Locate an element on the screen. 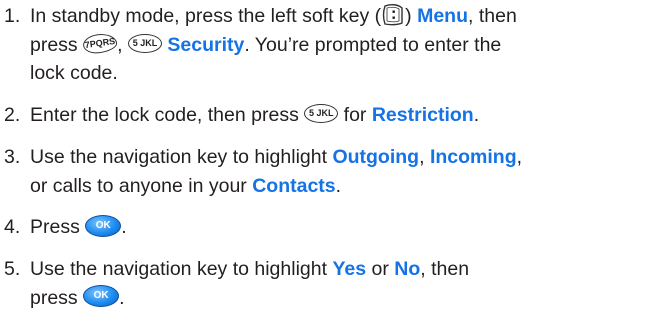 This screenshot has height=336, width=645. step-text: or calls to anyone in your is located at coordinates (141, 185).